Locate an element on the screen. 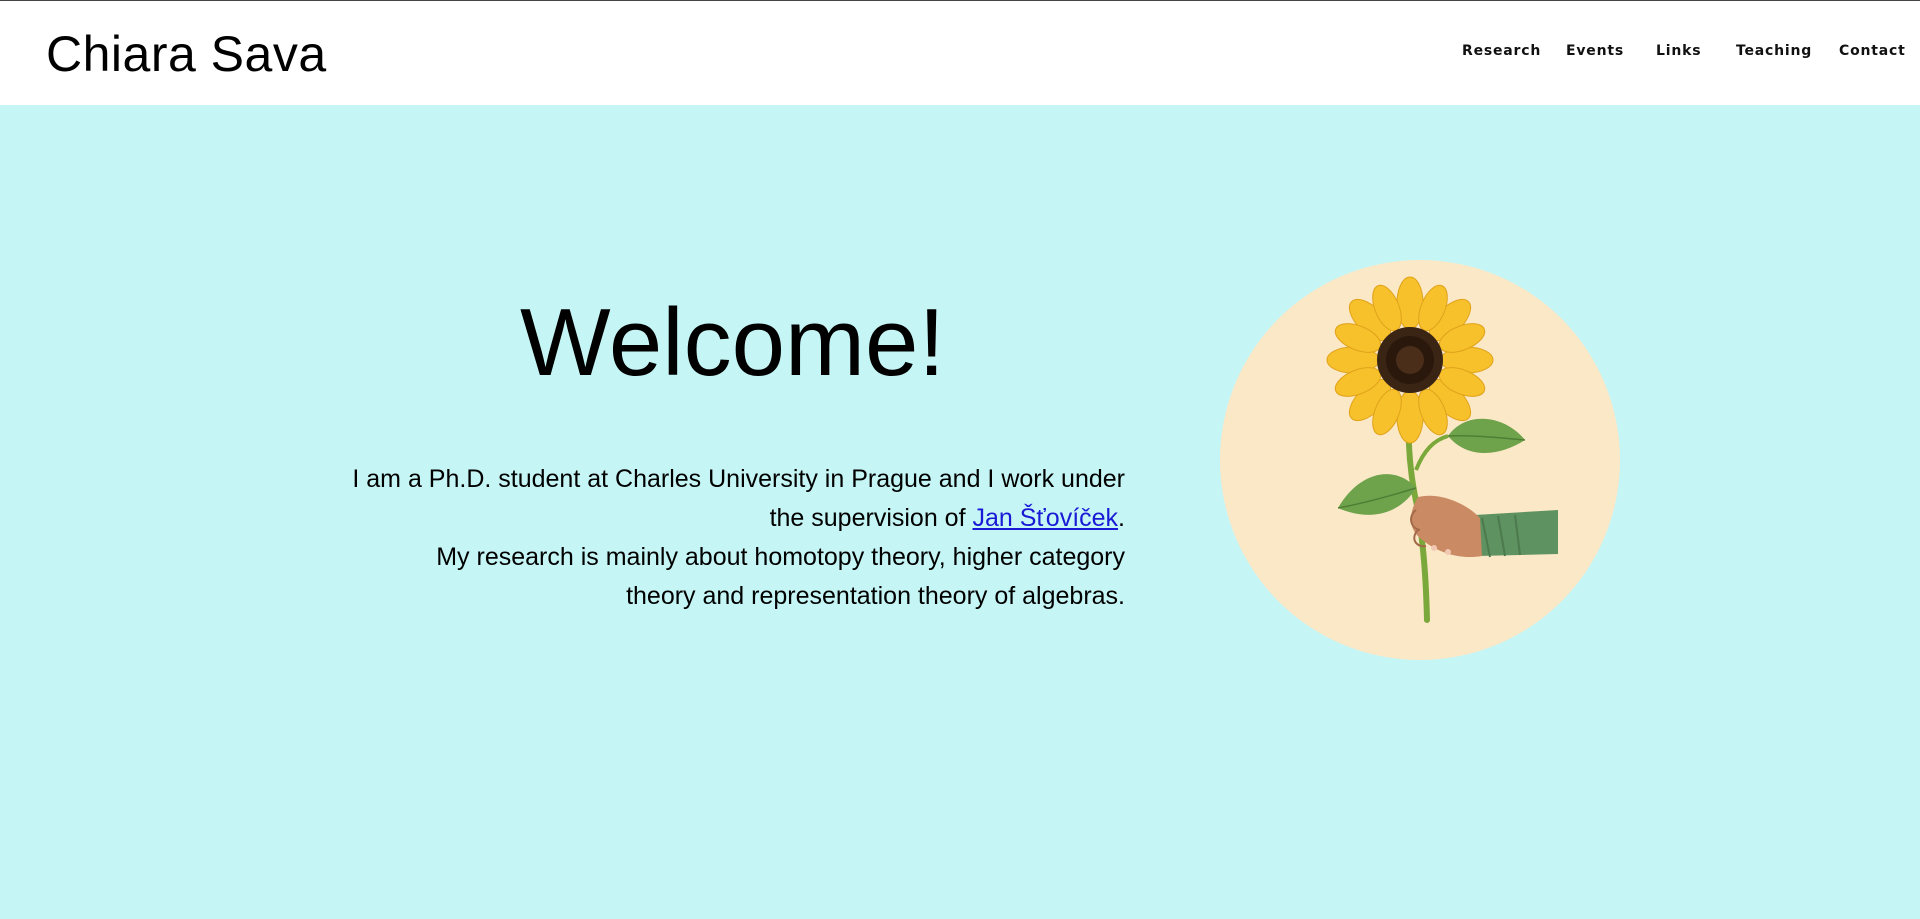 This screenshot has width=1920, height=919. sunflower-icon is located at coordinates (1442, 449).